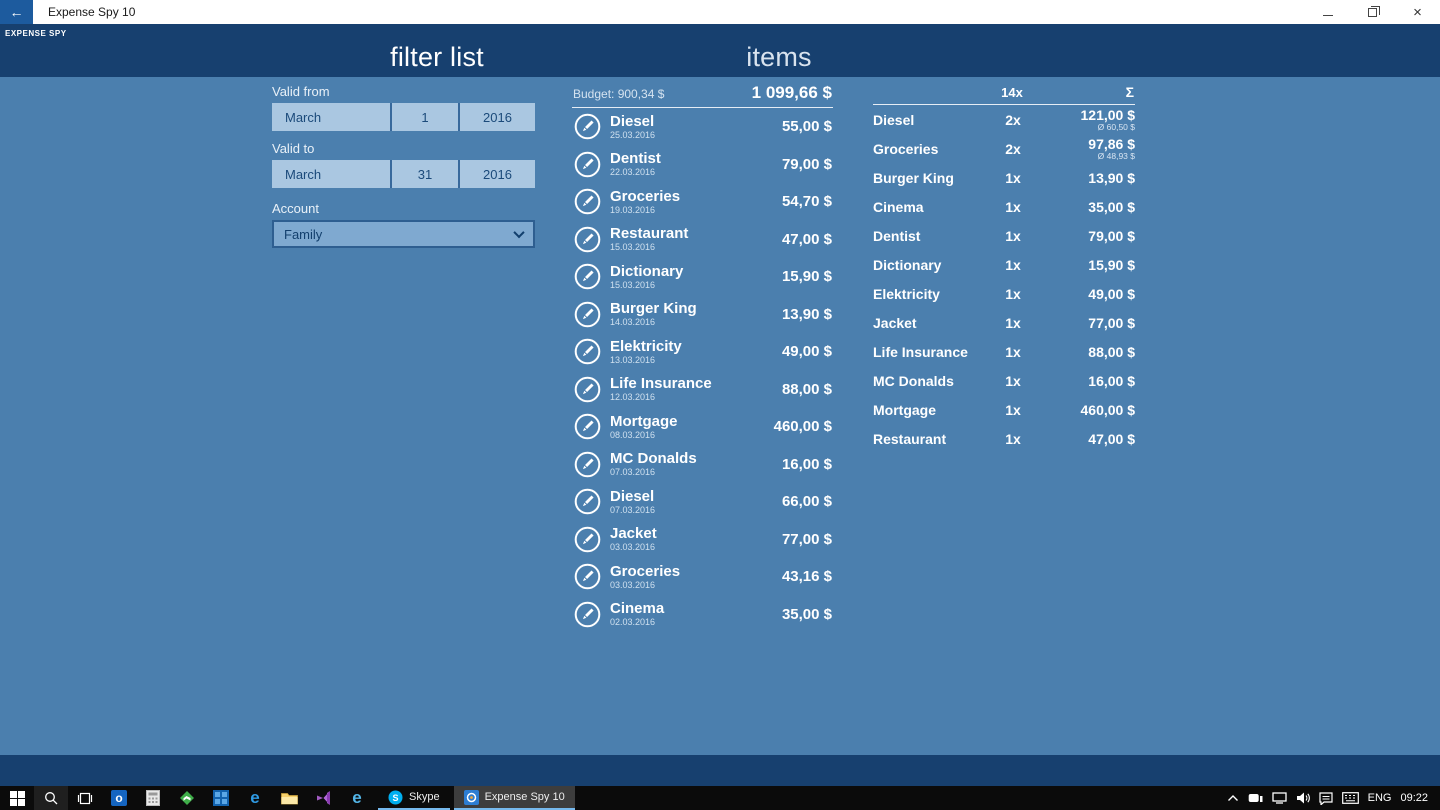 The height and width of the screenshot is (810, 1440). What do you see at coordinates (119, 798) in the screenshot?
I see `outlook-button: o` at bounding box center [119, 798].